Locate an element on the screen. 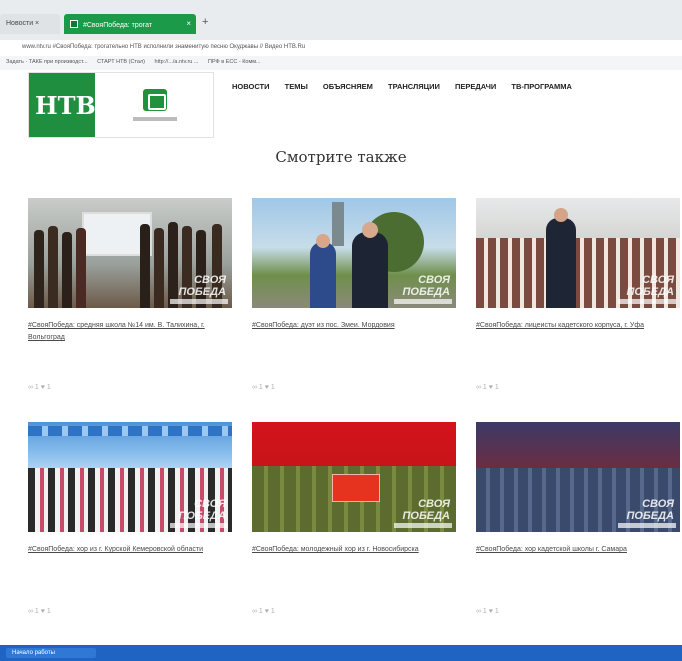  nav-item-explain: ОБЪЯСНЯЕМ is located at coordinates (348, 86).